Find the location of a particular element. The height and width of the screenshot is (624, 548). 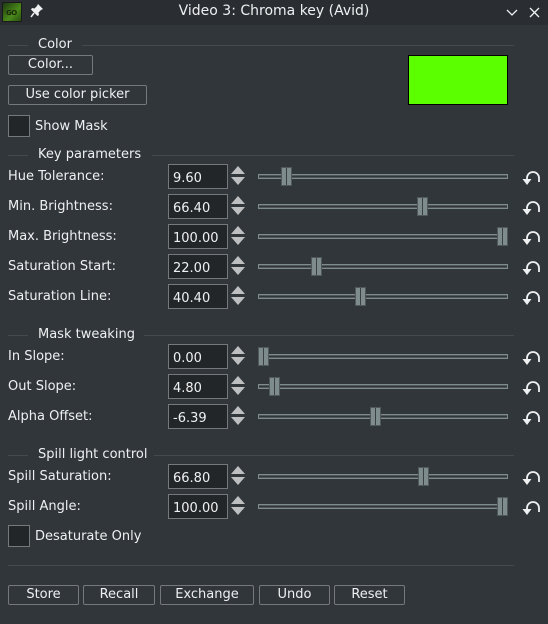

undo-button: Undo is located at coordinates (294, 595).